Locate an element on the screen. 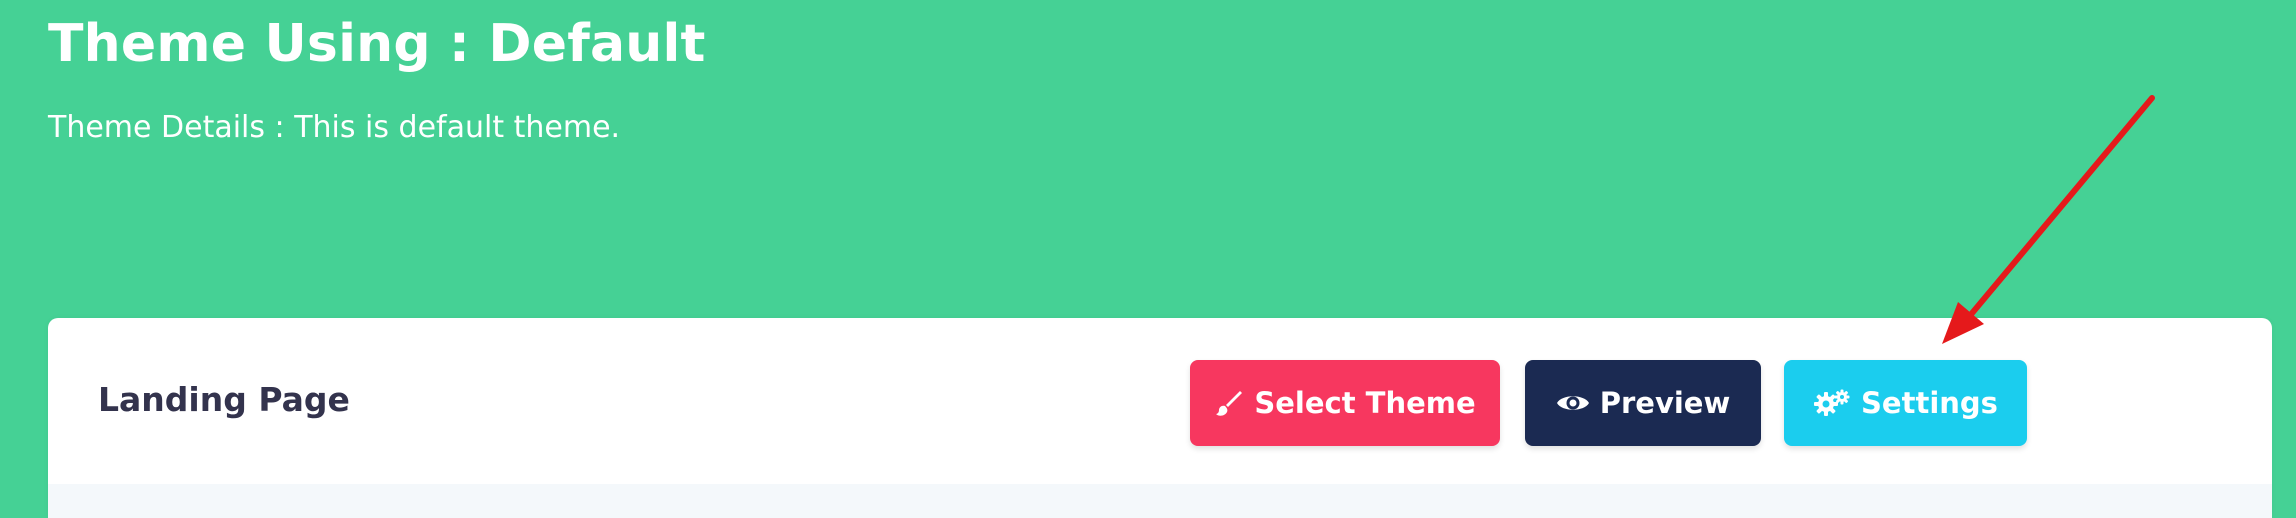  paintbrush-icon is located at coordinates (1229, 403).